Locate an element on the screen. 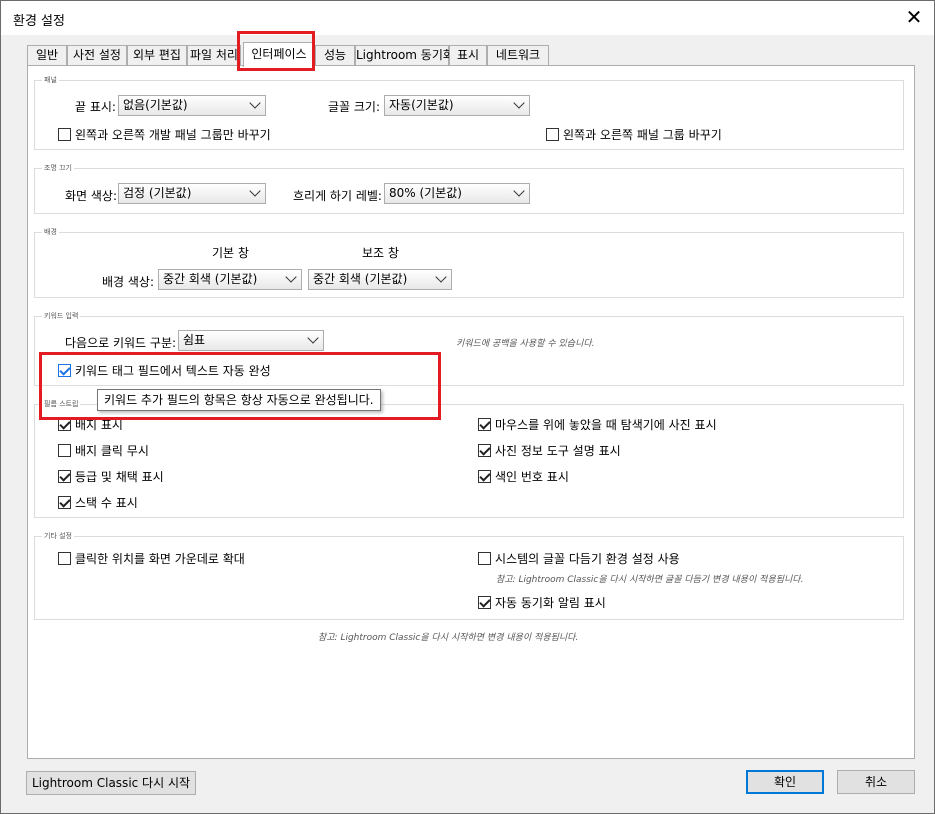  tab-label: 사전 설정 is located at coordinates (97, 55).